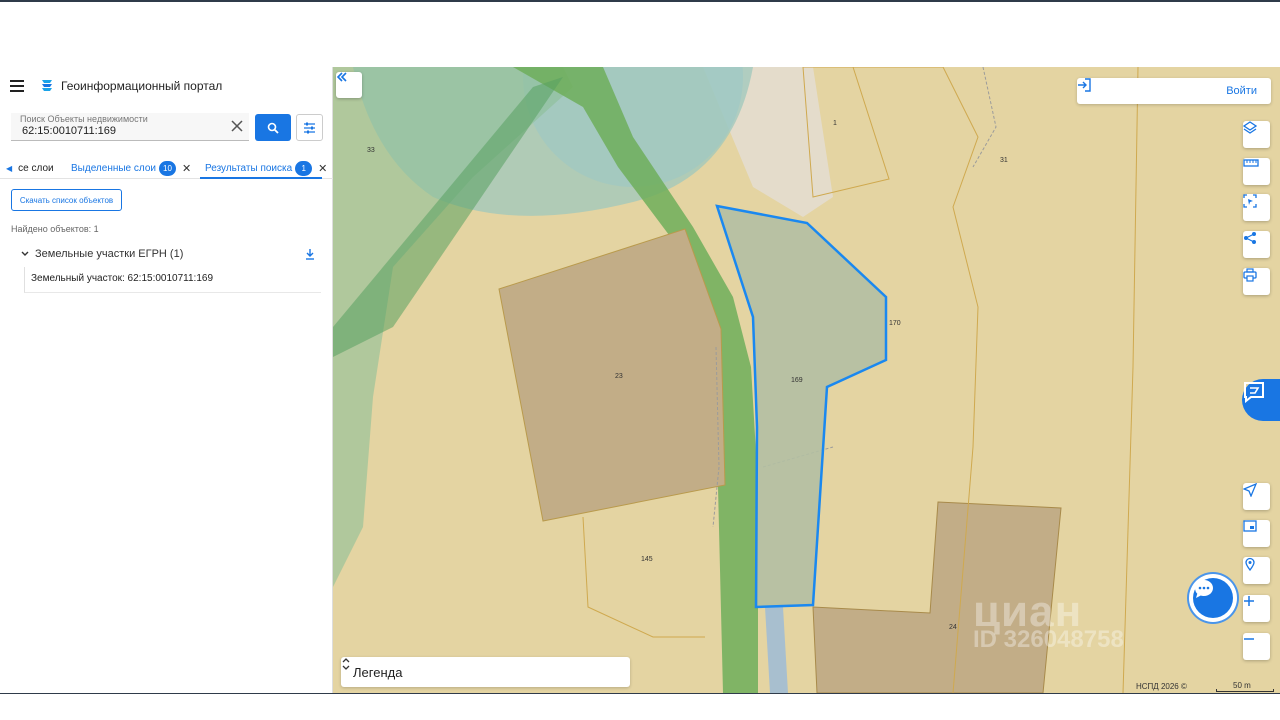  Describe the element at coordinates (1241, 91) in the screenshot. I see `login-label: Войти` at that location.